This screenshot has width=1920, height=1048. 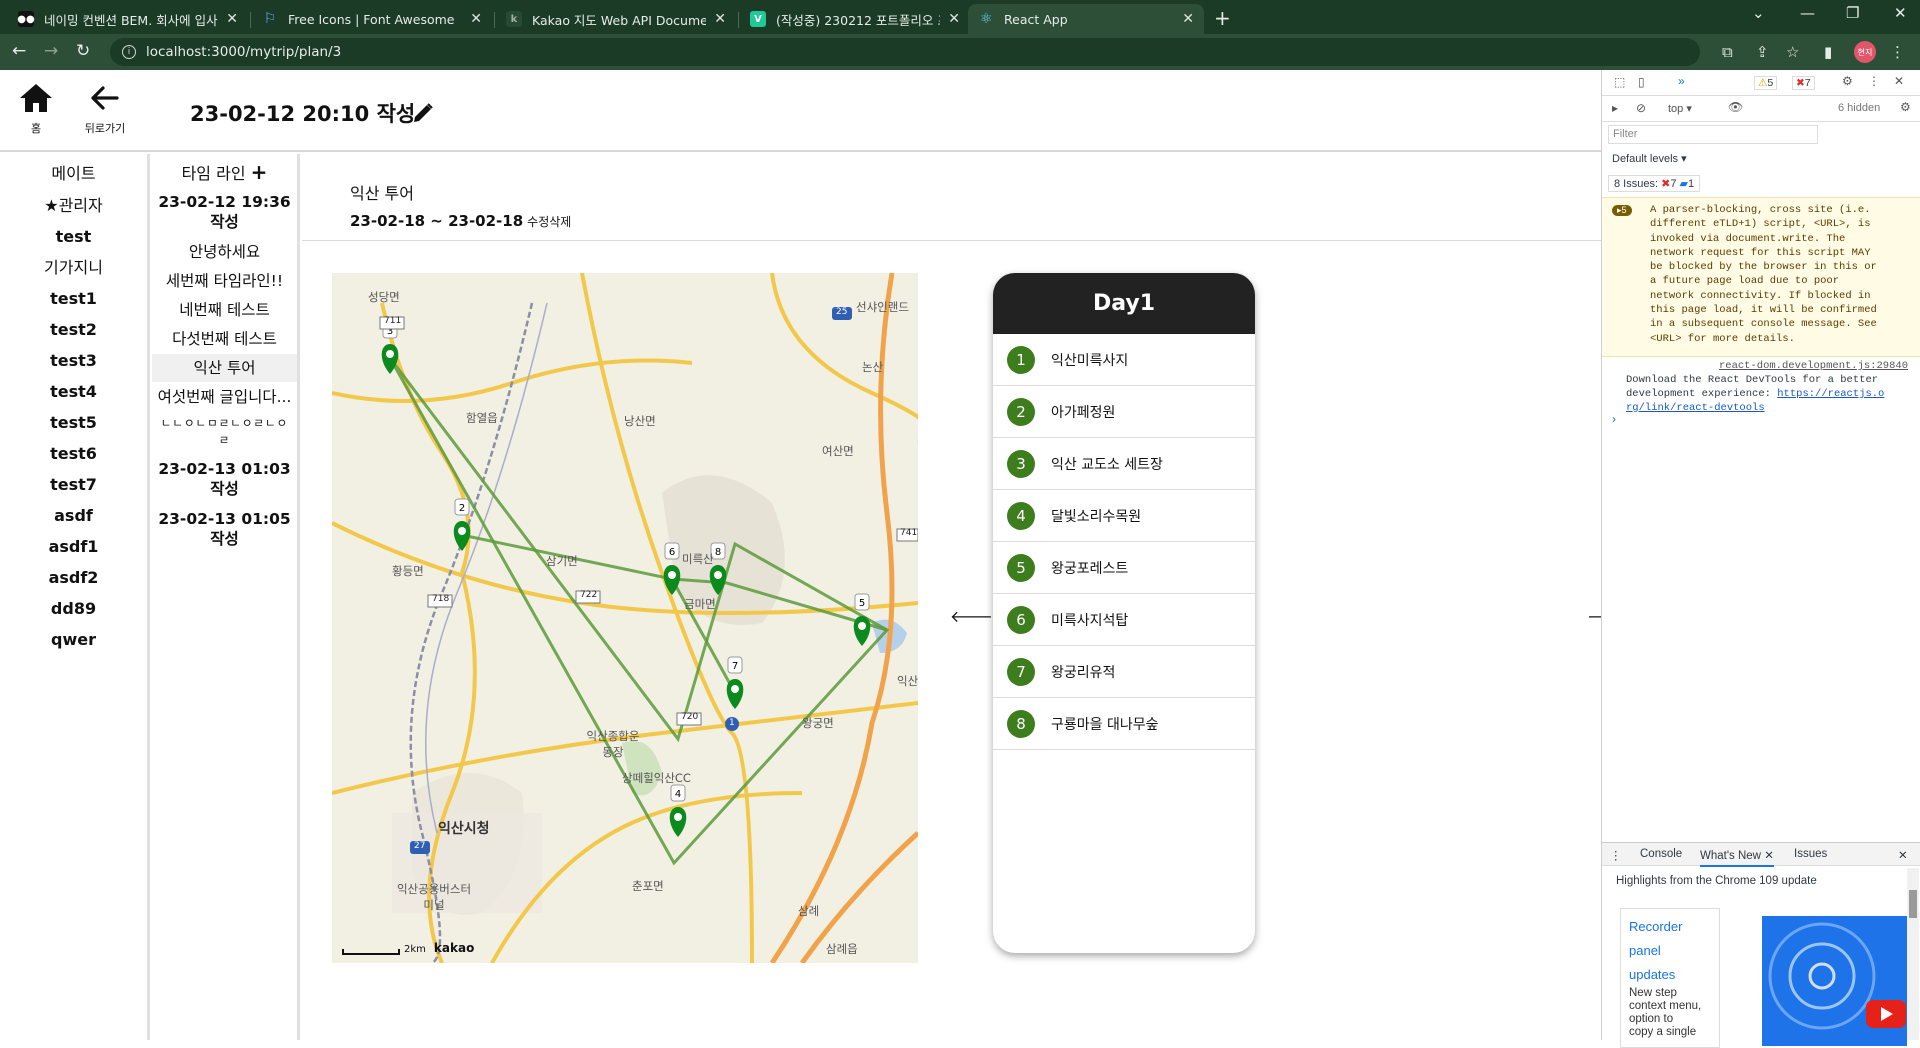 I want to click on forward-arrow-icon: →, so click(x=51, y=51).